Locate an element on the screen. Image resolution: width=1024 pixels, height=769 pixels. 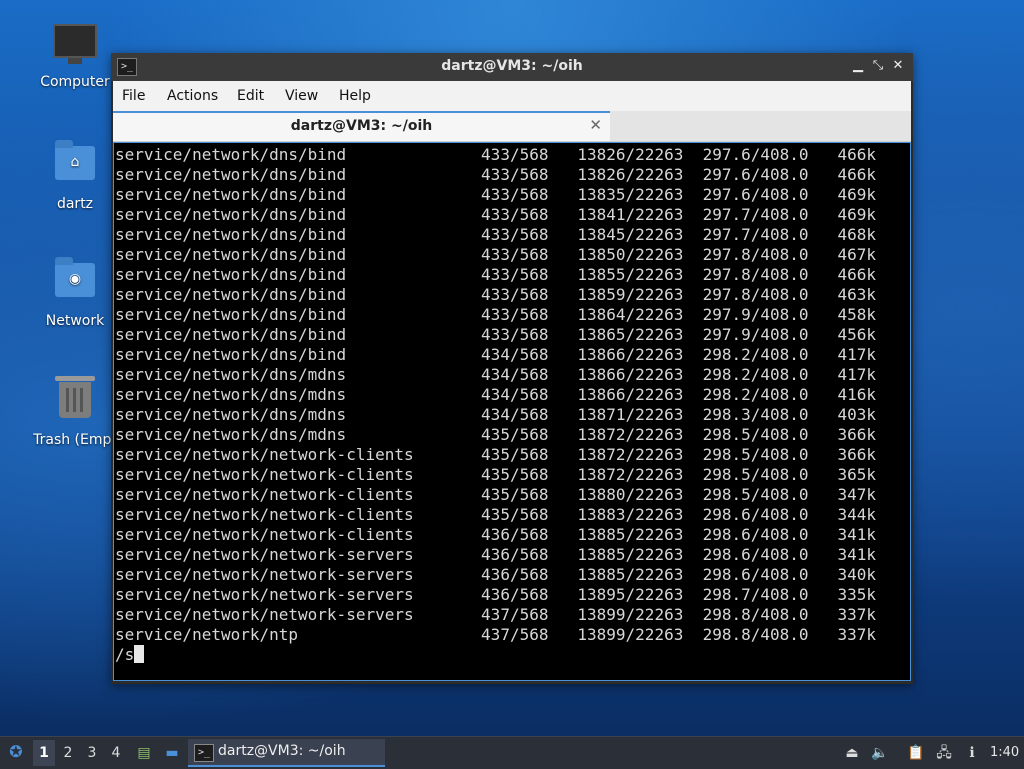
maximize-button: ⤡ is located at coordinates (878, 66).